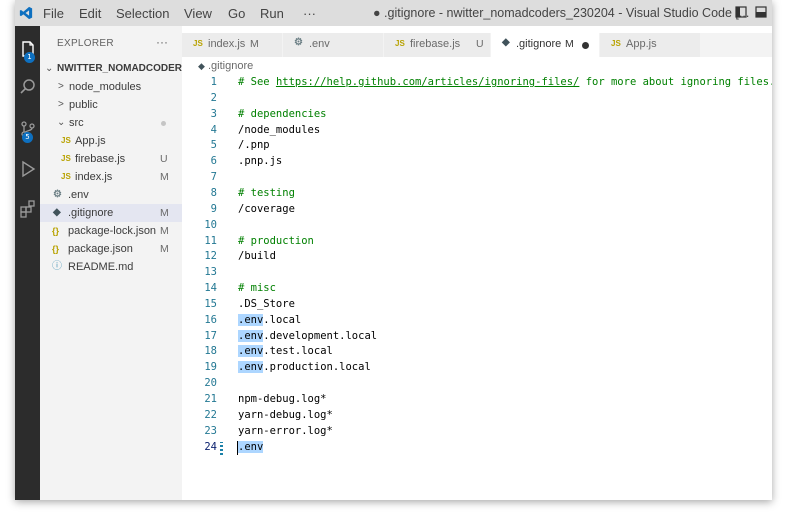 The image size is (787, 515). Describe the element at coordinates (225, 66) in the screenshot. I see `breadcrumb: ◆ .gitignore` at that location.